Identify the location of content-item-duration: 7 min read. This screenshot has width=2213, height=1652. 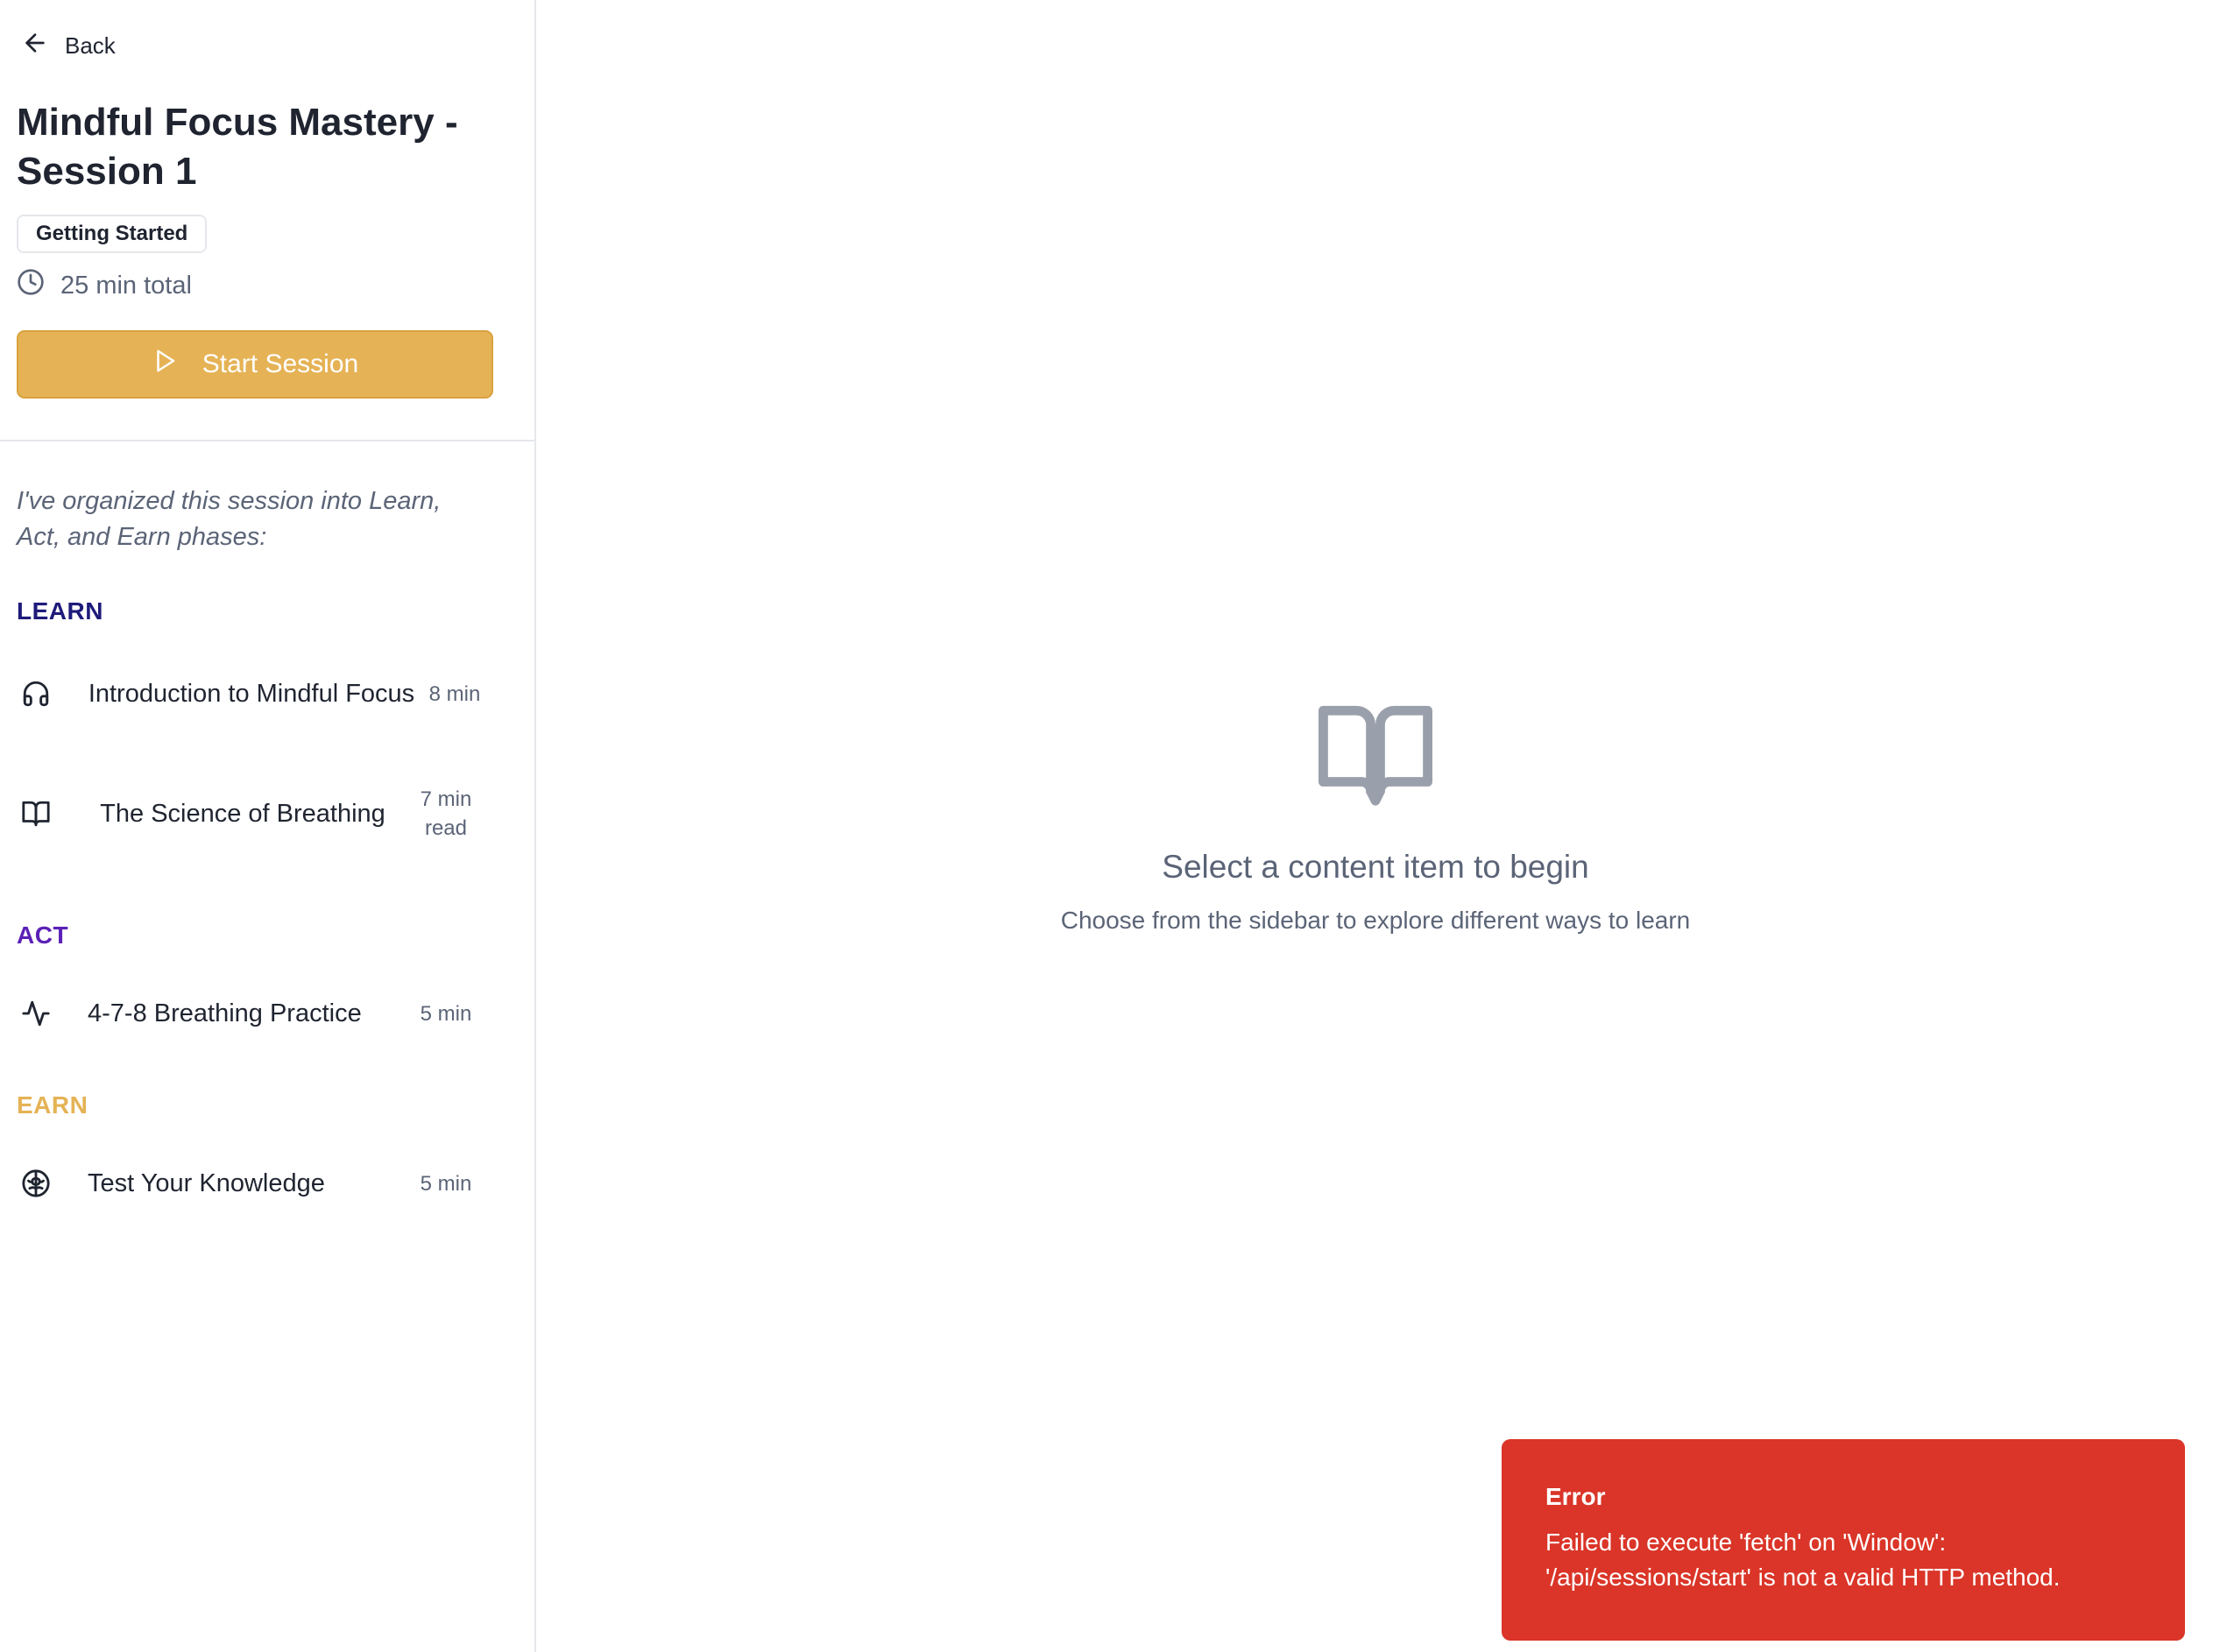
(446, 813).